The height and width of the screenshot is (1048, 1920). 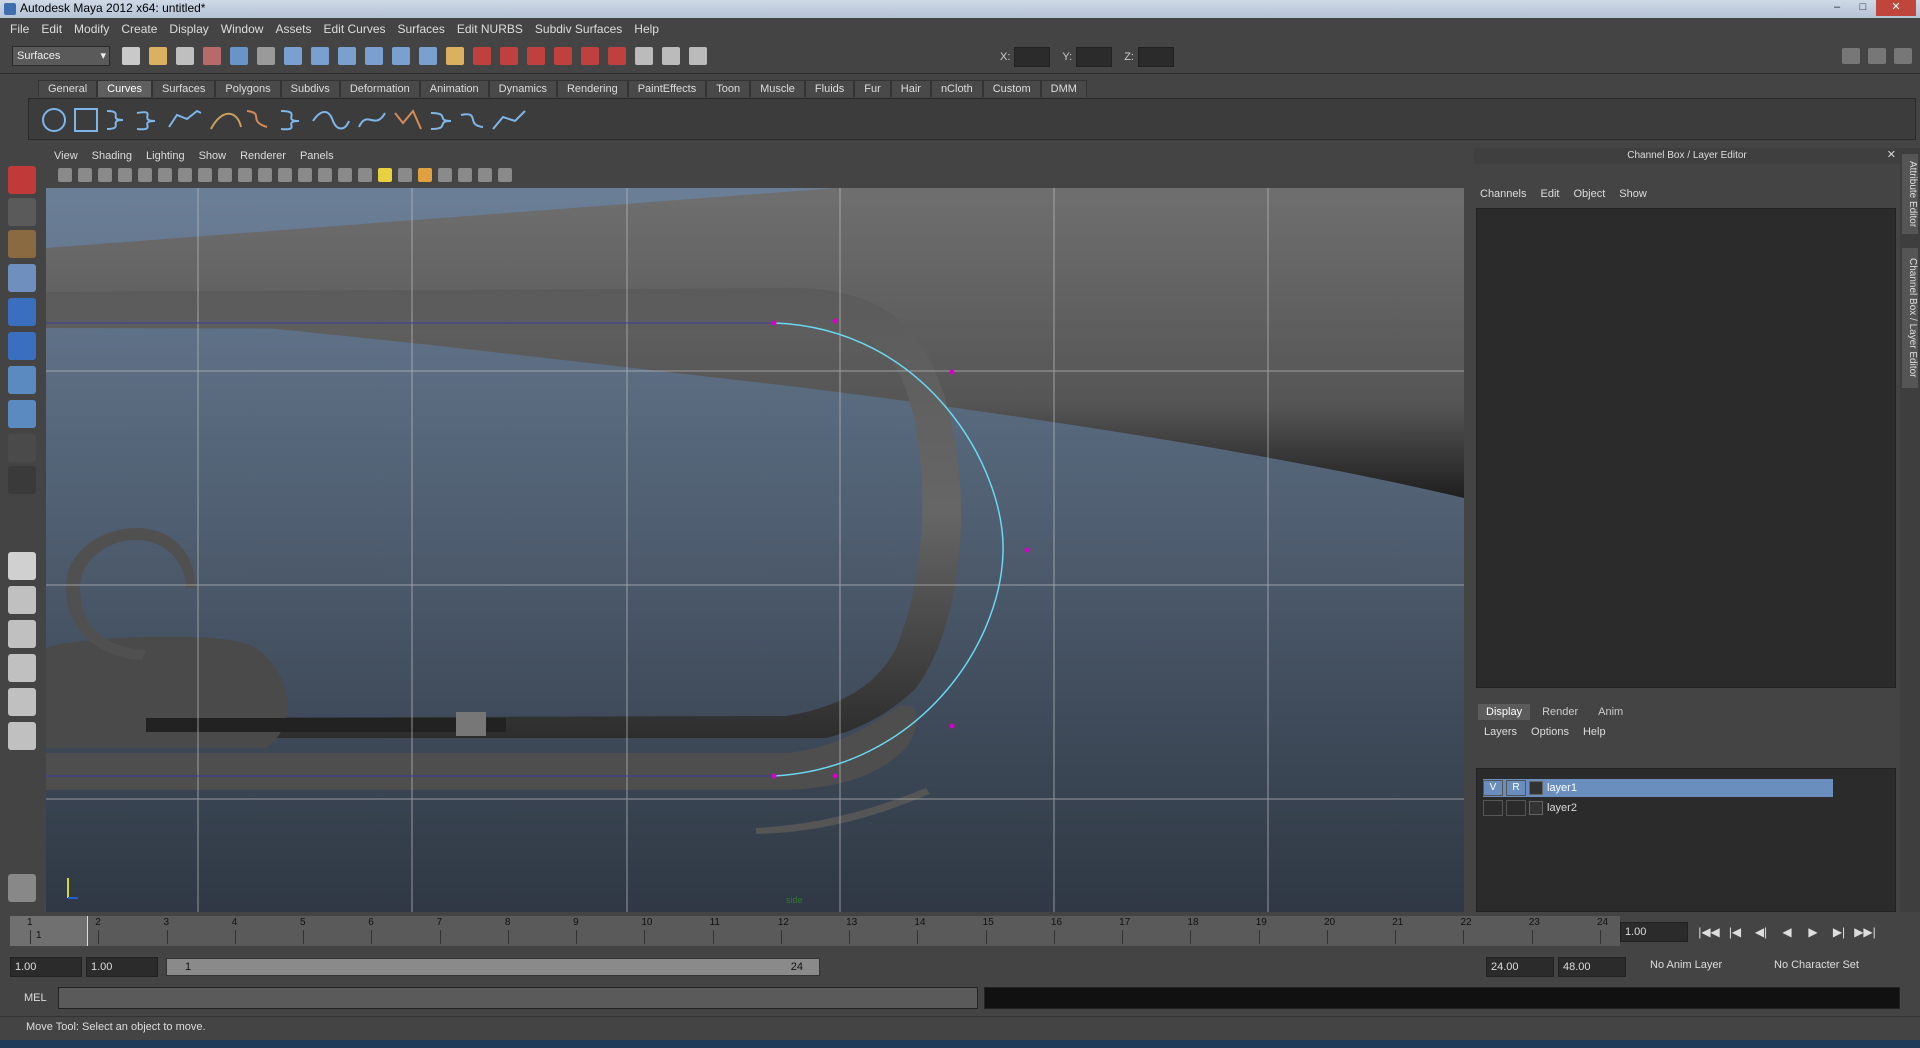 I want to click on input-line-icon, so click(x=698, y=56).